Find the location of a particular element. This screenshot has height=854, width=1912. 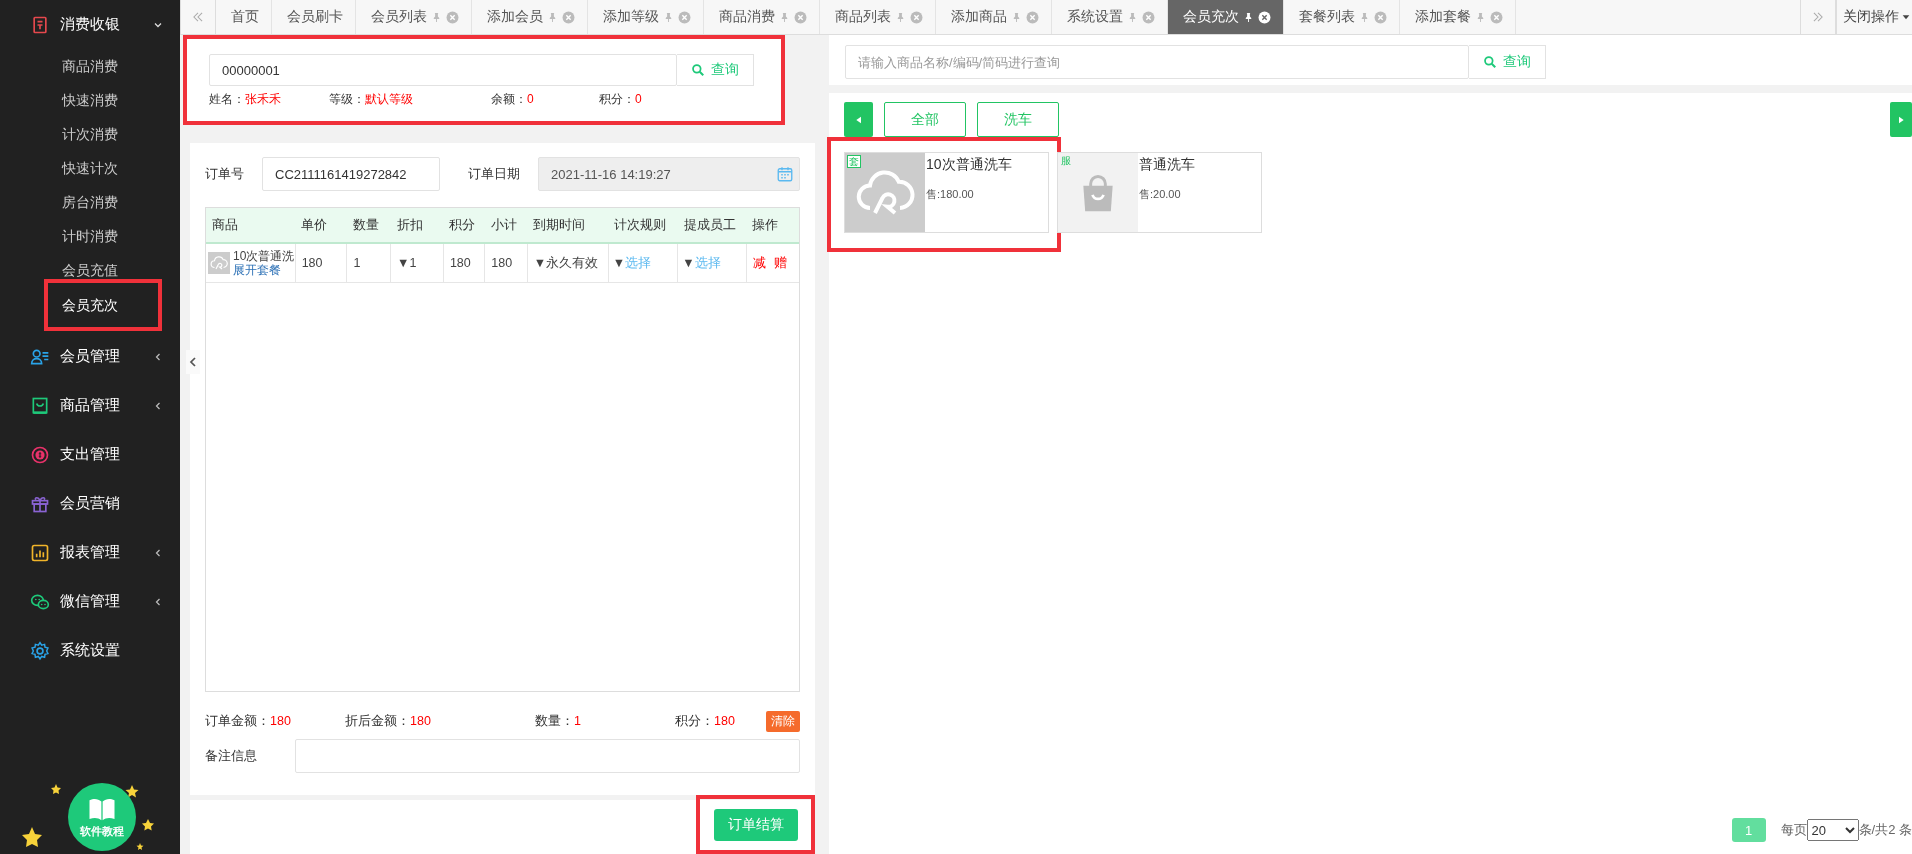

column-header: 到期时间 is located at coordinates (568, 225).